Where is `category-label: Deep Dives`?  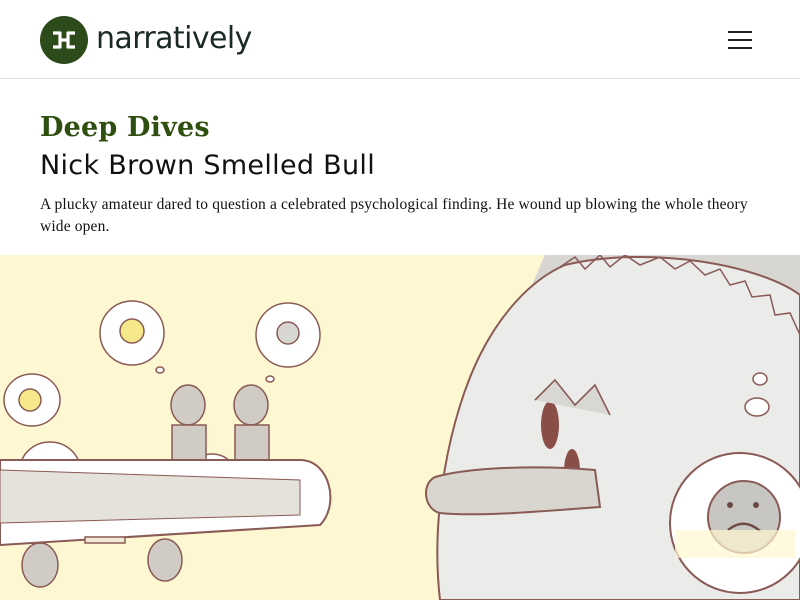
category-label: Deep Dives is located at coordinates (125, 128).